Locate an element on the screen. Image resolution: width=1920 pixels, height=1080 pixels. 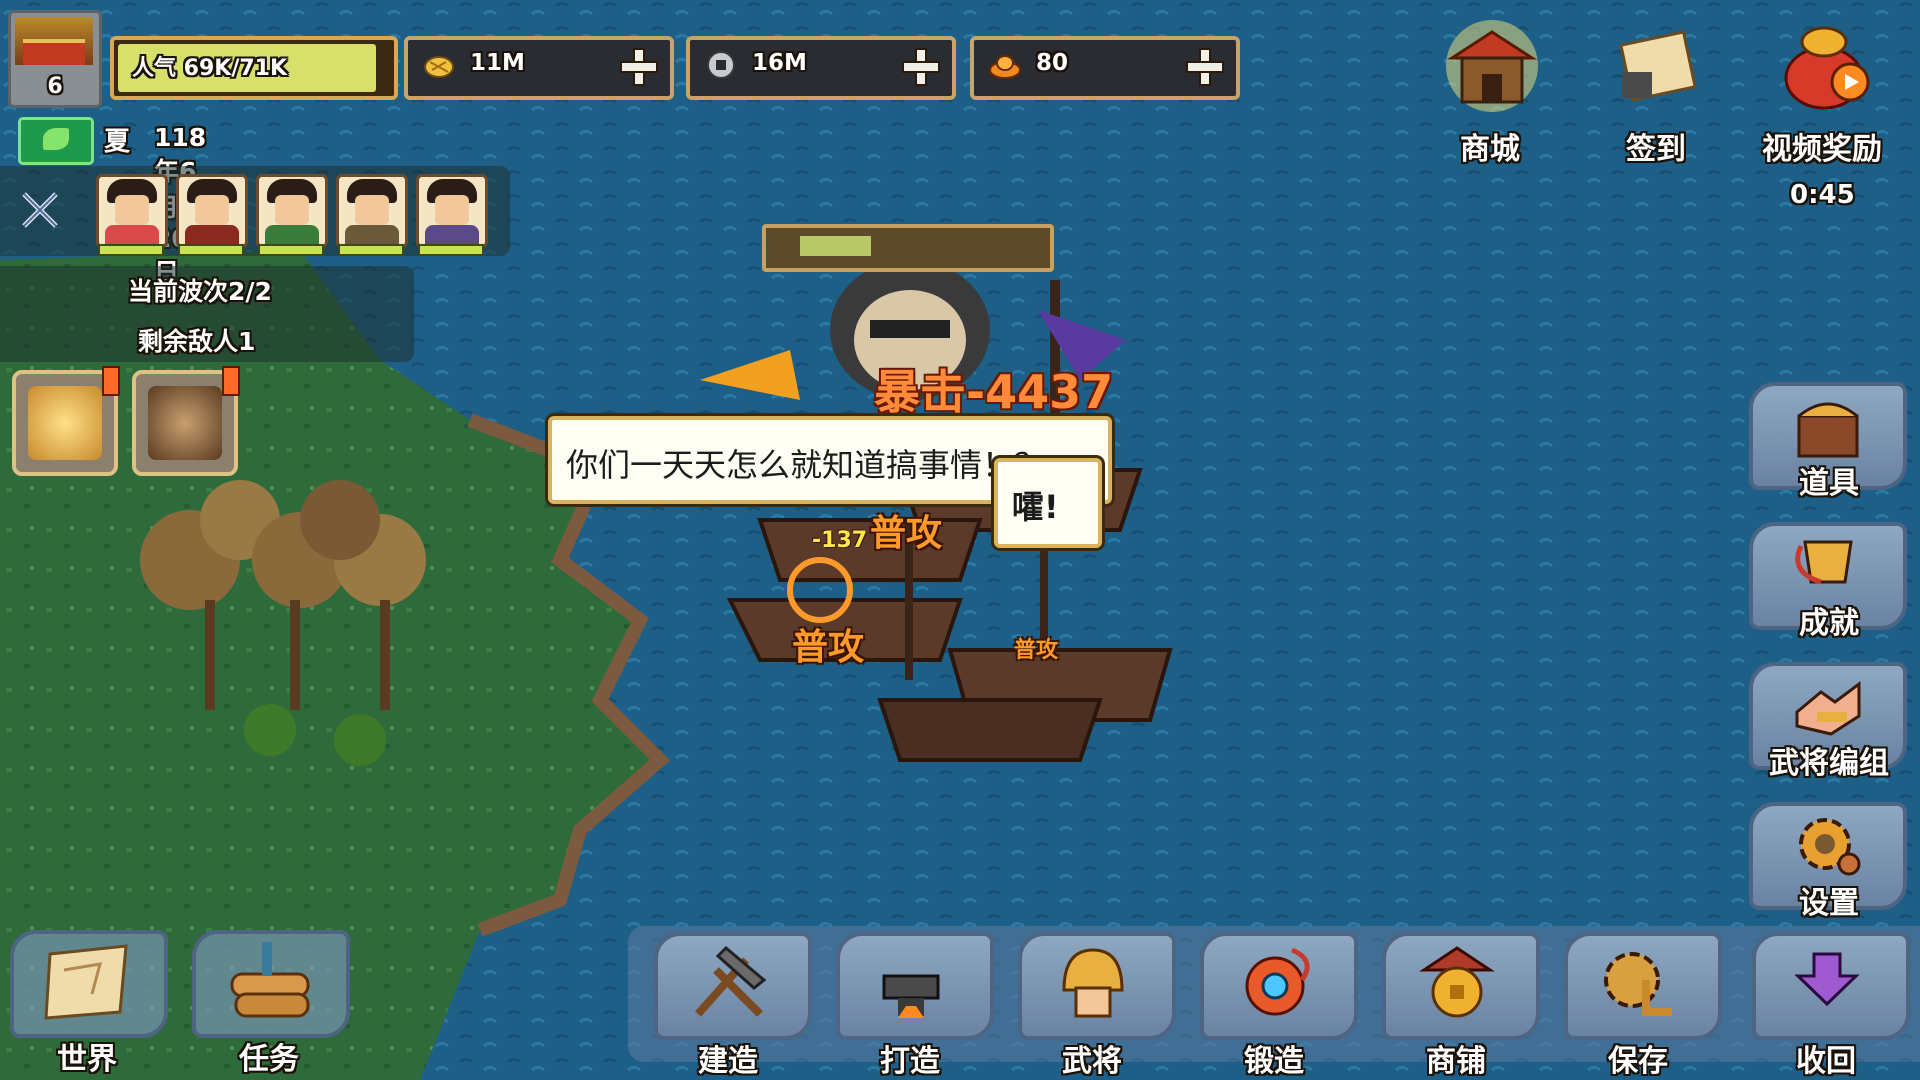
treasure-chest-button is located at coordinates (66, 421).